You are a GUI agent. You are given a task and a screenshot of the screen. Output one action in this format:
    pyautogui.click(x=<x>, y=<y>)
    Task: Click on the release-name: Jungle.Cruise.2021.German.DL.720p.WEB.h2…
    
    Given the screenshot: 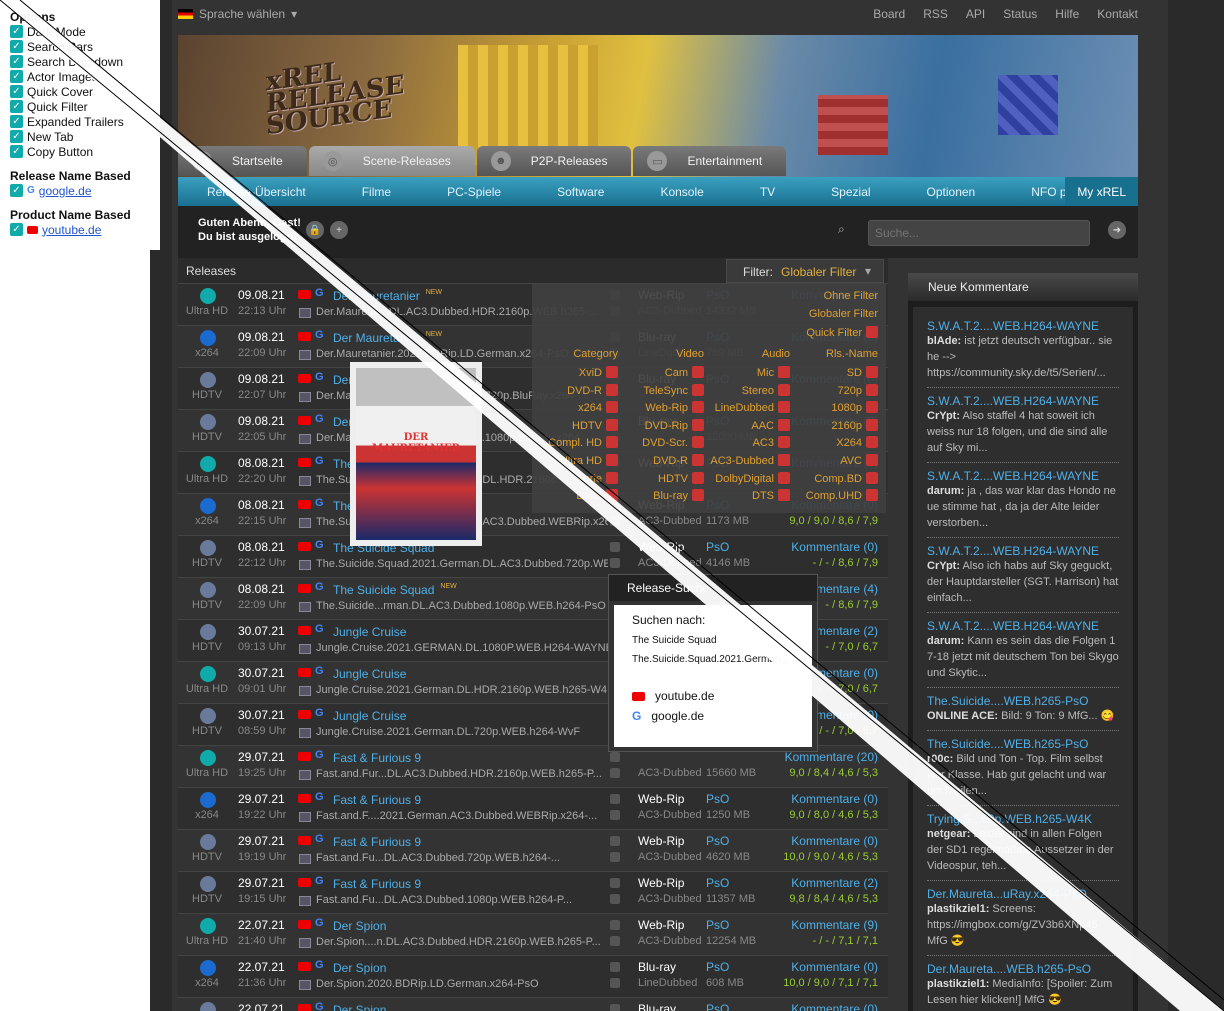 What is the action you would take?
    pyautogui.click(x=462, y=732)
    